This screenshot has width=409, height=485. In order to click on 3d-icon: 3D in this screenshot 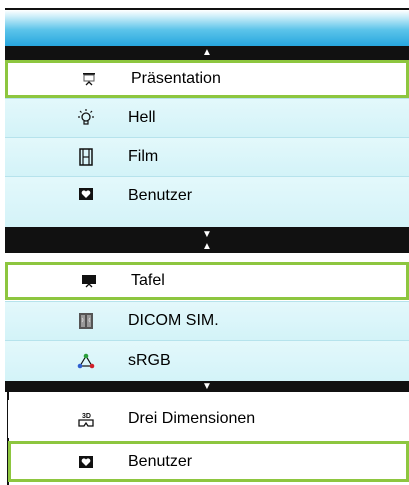, I will do `click(86, 419)`.